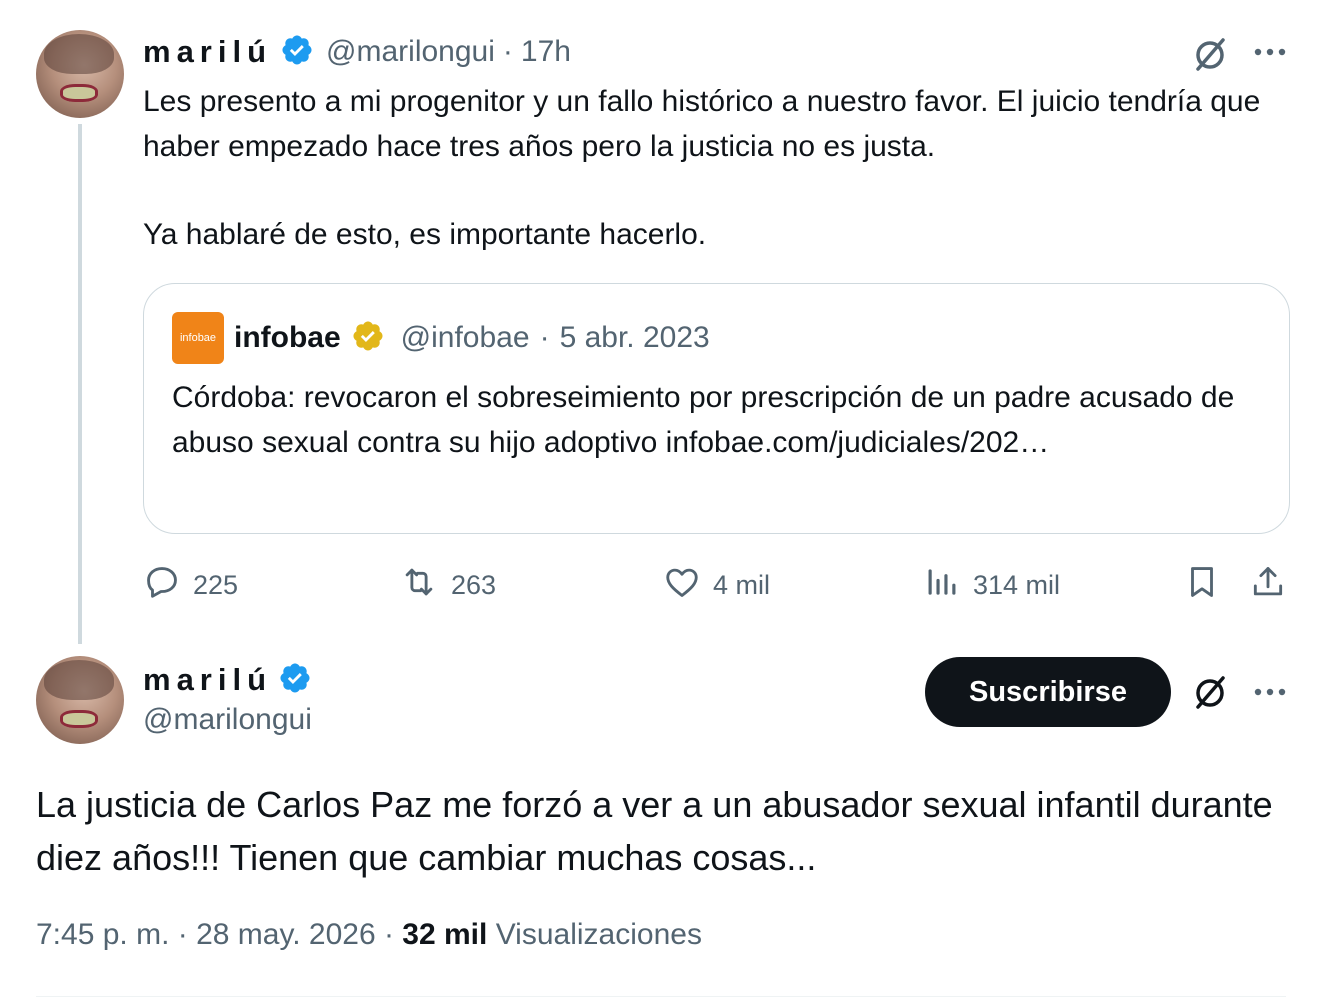 This screenshot has width=1319, height=1000. Describe the element at coordinates (419, 585) in the screenshot. I see `repost-icon` at that location.